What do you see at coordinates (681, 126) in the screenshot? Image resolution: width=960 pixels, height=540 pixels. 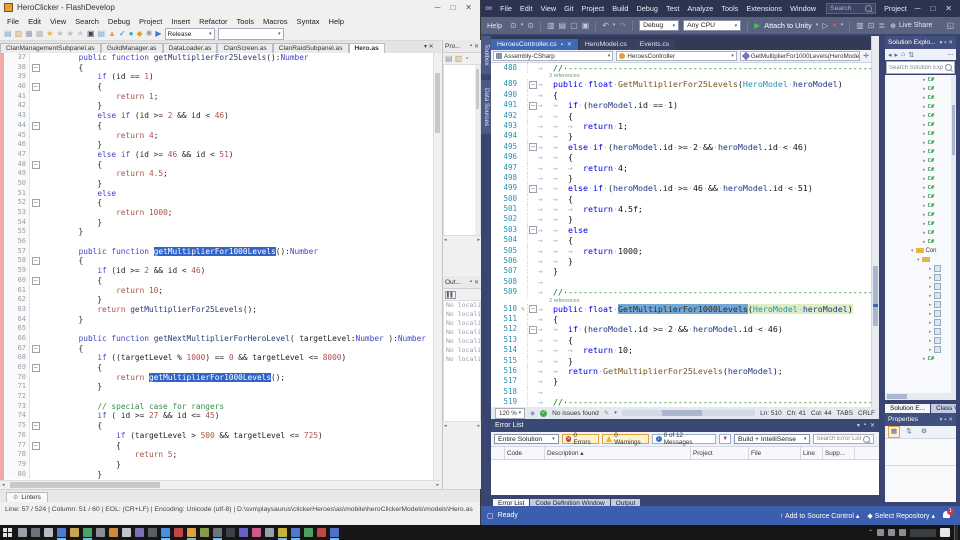 I see `code-line: 493 → → → return·1;` at bounding box center [681, 126].